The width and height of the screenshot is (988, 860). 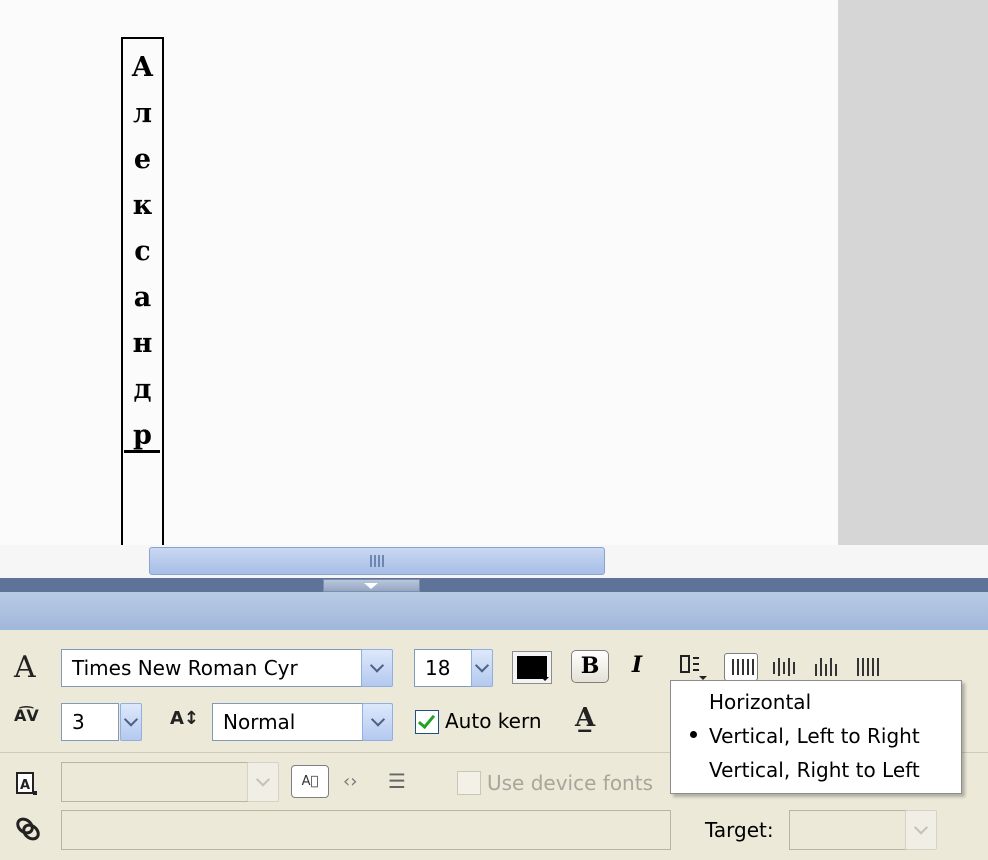 I want to click on menu-item-horizontal: Horizontal, so click(x=760, y=702).